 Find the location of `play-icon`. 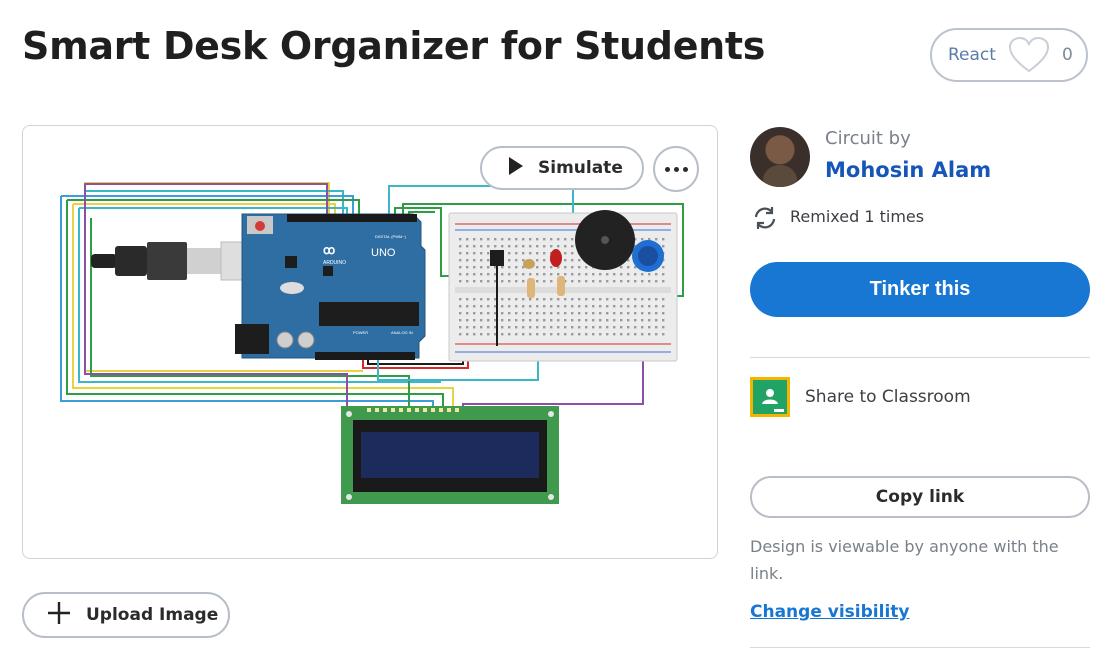

play-icon is located at coordinates (516, 168).